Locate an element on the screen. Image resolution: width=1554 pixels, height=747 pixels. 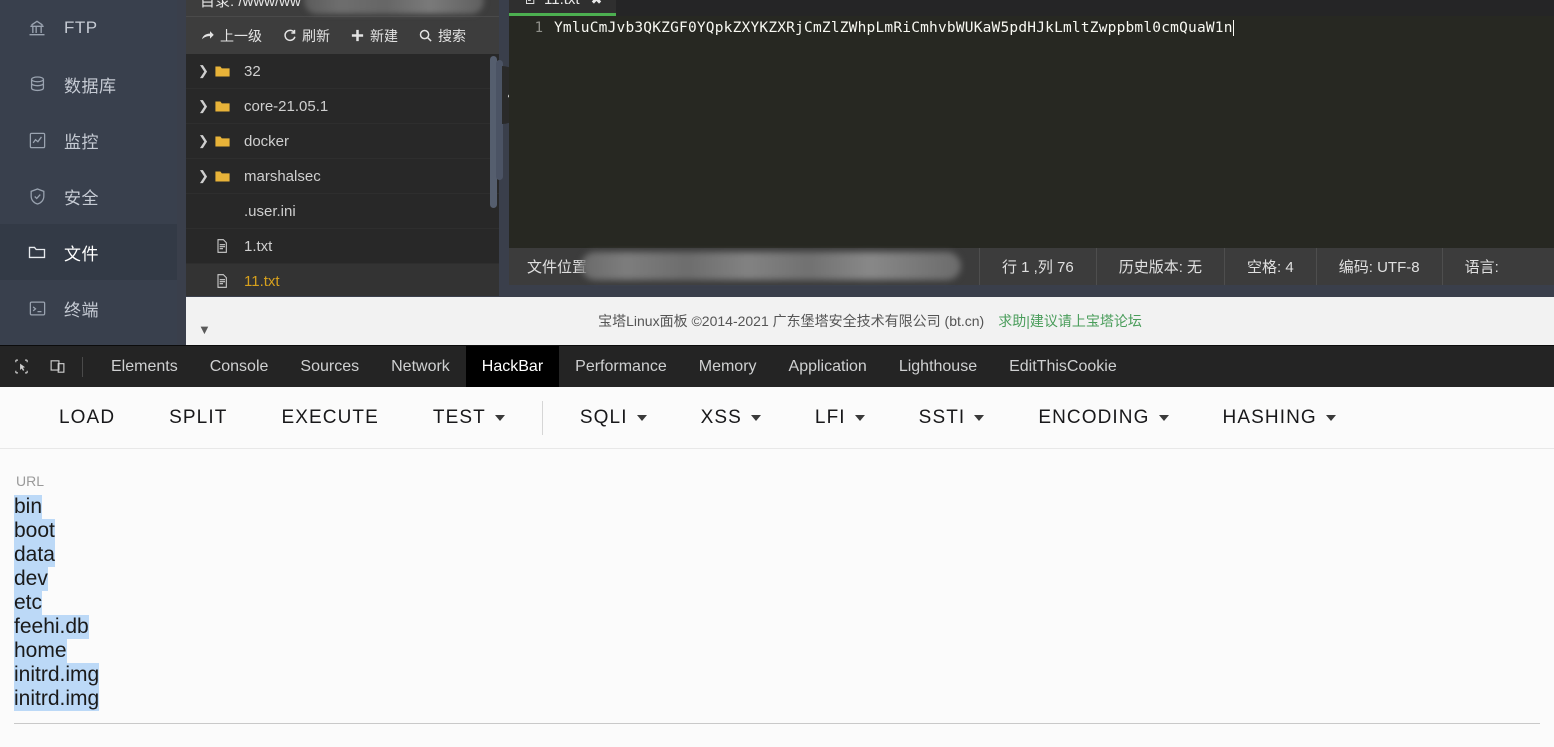
sidebar-item-database: 数据库 is located at coordinates (88, 84).